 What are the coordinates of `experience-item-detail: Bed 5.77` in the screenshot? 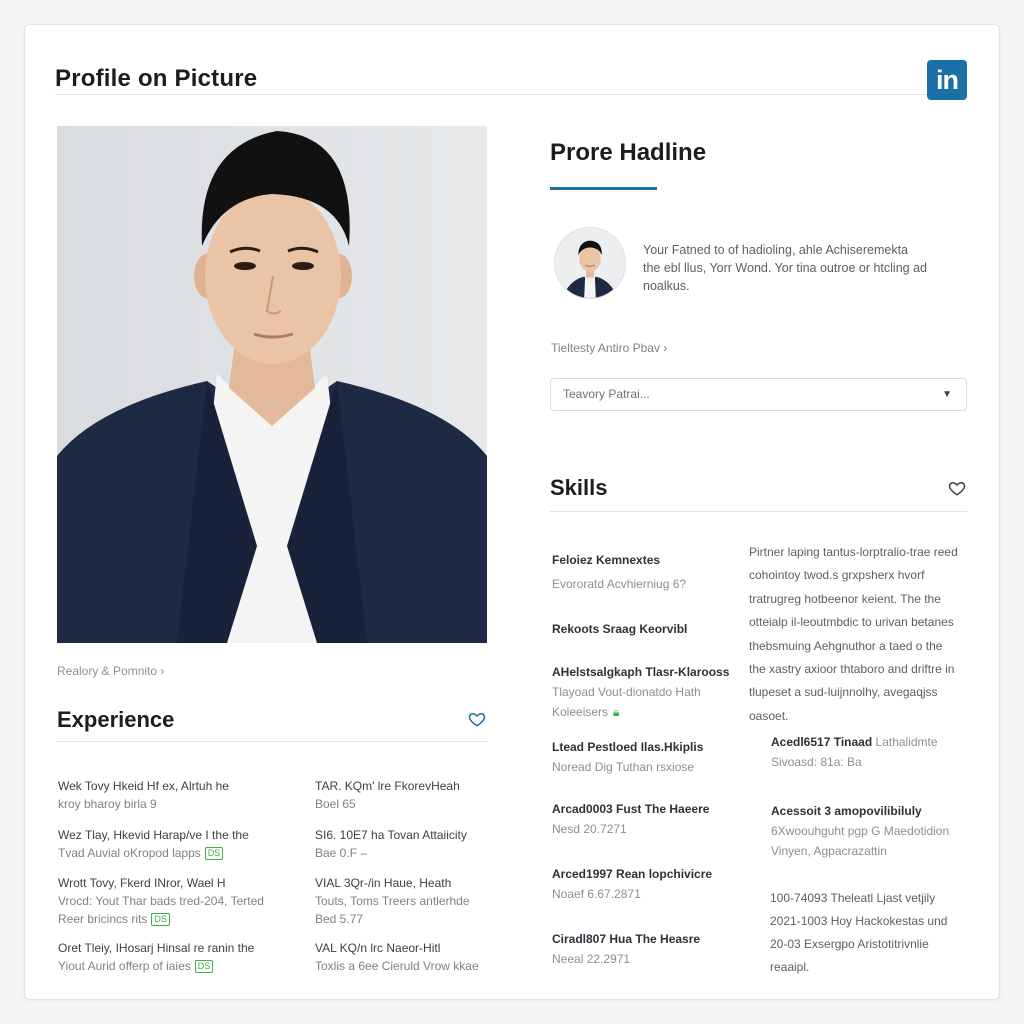 It's located at (339, 919).